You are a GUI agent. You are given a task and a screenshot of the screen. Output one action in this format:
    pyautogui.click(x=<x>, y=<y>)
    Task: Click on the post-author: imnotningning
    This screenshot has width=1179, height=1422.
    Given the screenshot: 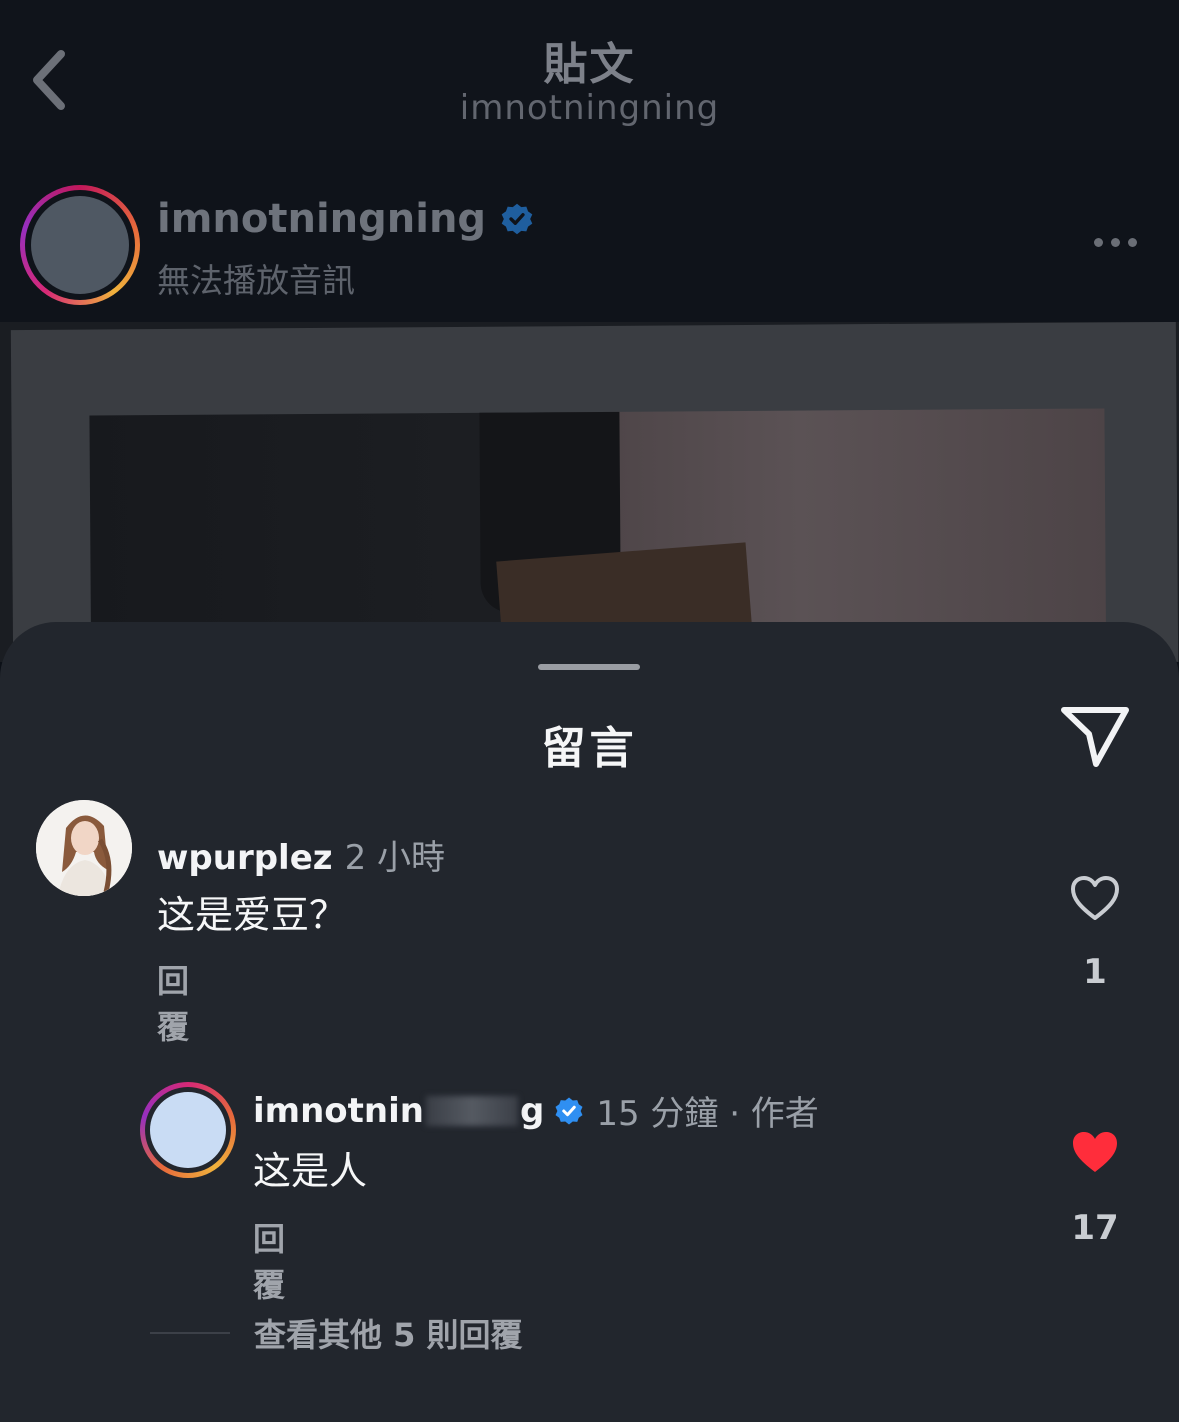 What is the action you would take?
    pyautogui.click(x=345, y=219)
    